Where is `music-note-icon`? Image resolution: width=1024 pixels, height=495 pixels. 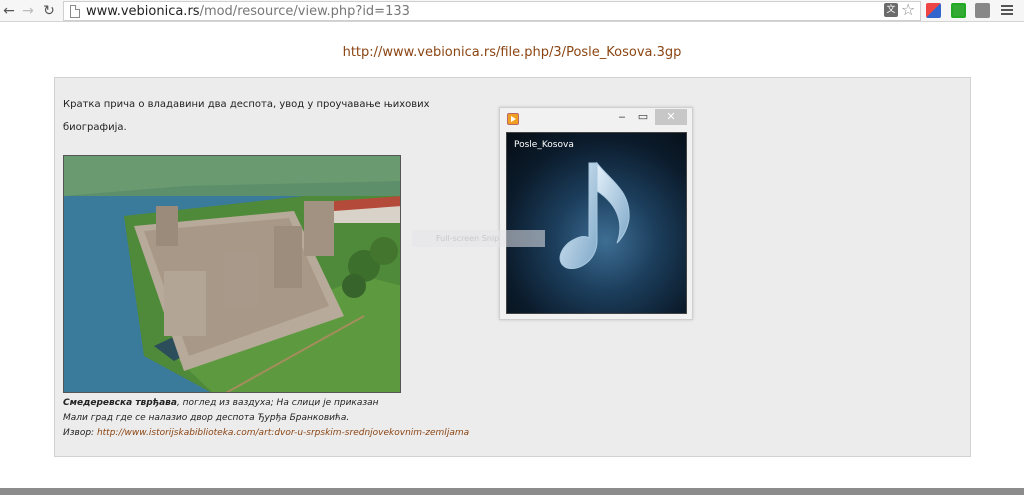
music-note-icon is located at coordinates (594, 215).